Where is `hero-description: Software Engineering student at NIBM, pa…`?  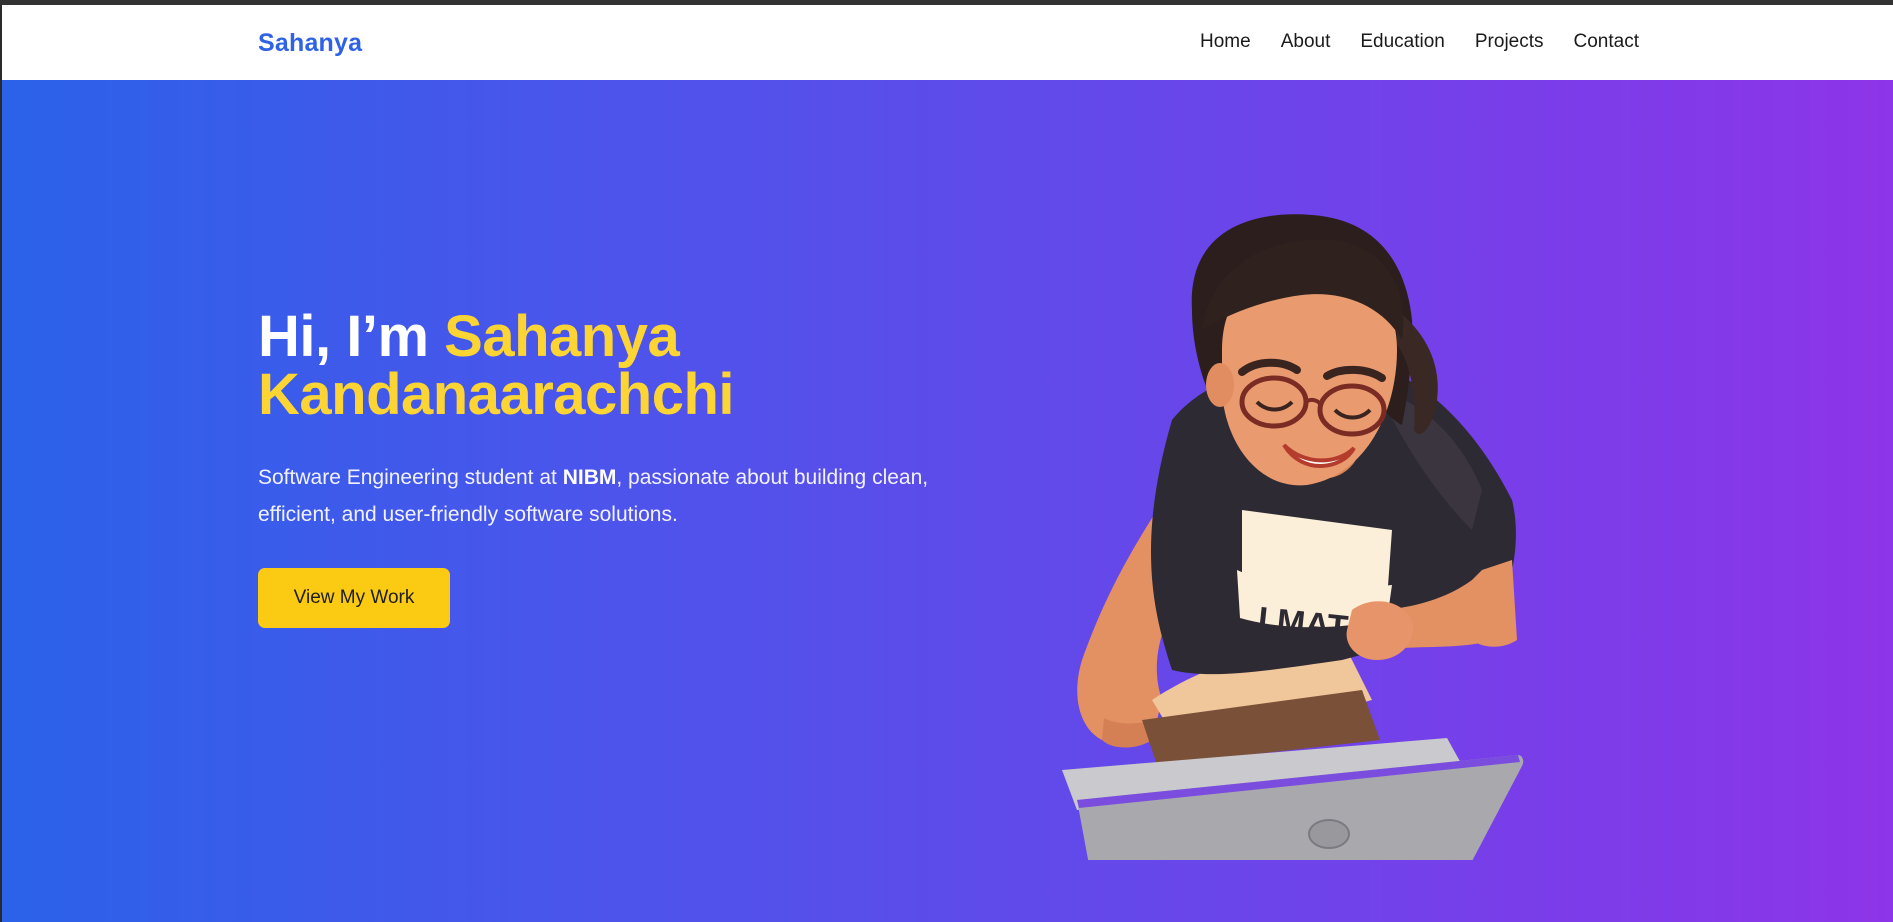
hero-description: Software Engineering student at NIBM, pa… is located at coordinates (598, 496).